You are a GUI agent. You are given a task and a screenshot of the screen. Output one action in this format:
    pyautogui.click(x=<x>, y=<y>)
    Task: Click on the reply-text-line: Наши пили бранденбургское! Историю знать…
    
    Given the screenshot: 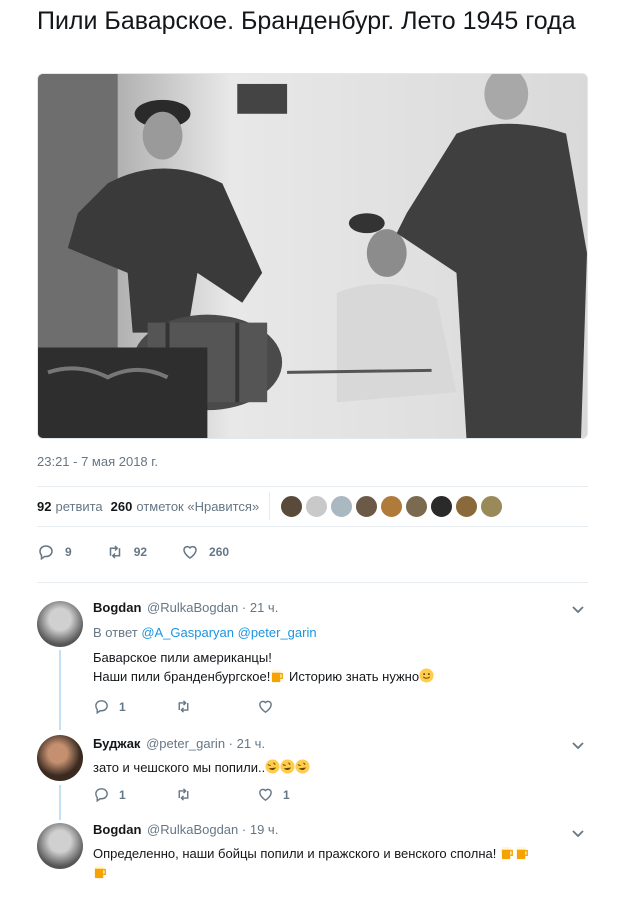 What is the action you would take?
    pyautogui.click(x=343, y=676)
    